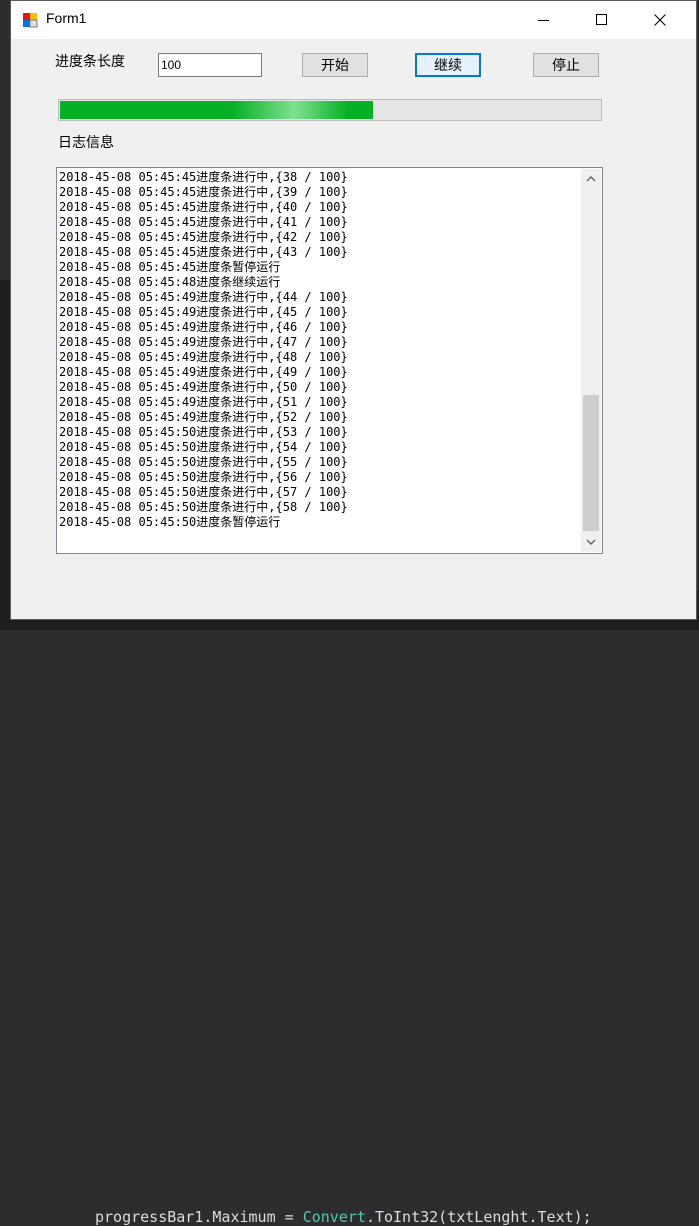 The width and height of the screenshot is (699, 1226). Describe the element at coordinates (203, 507) in the screenshot. I see `log-line: 2018-45-08 05:45:50进度条进行中,{58 / 100}` at that location.